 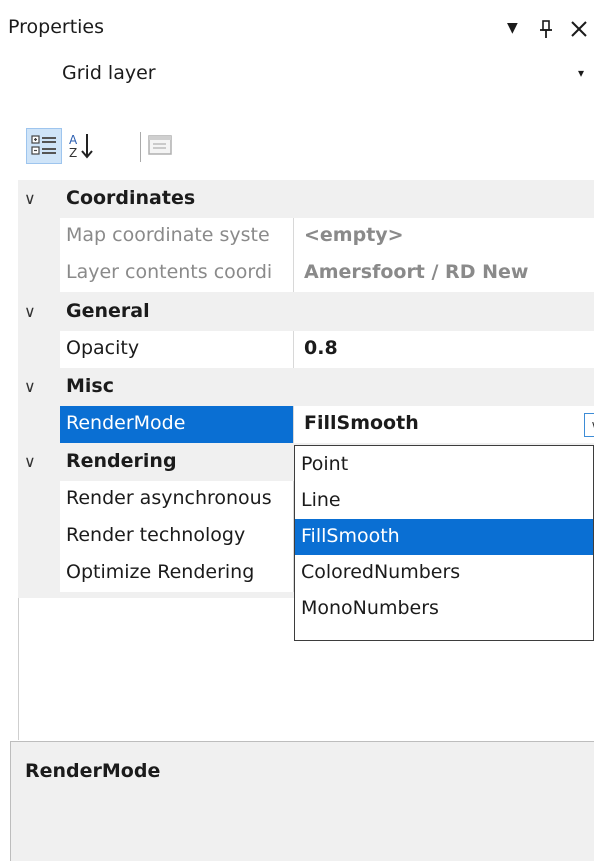 What do you see at coordinates (160, 145) in the screenshot?
I see `property-pages-icon` at bounding box center [160, 145].